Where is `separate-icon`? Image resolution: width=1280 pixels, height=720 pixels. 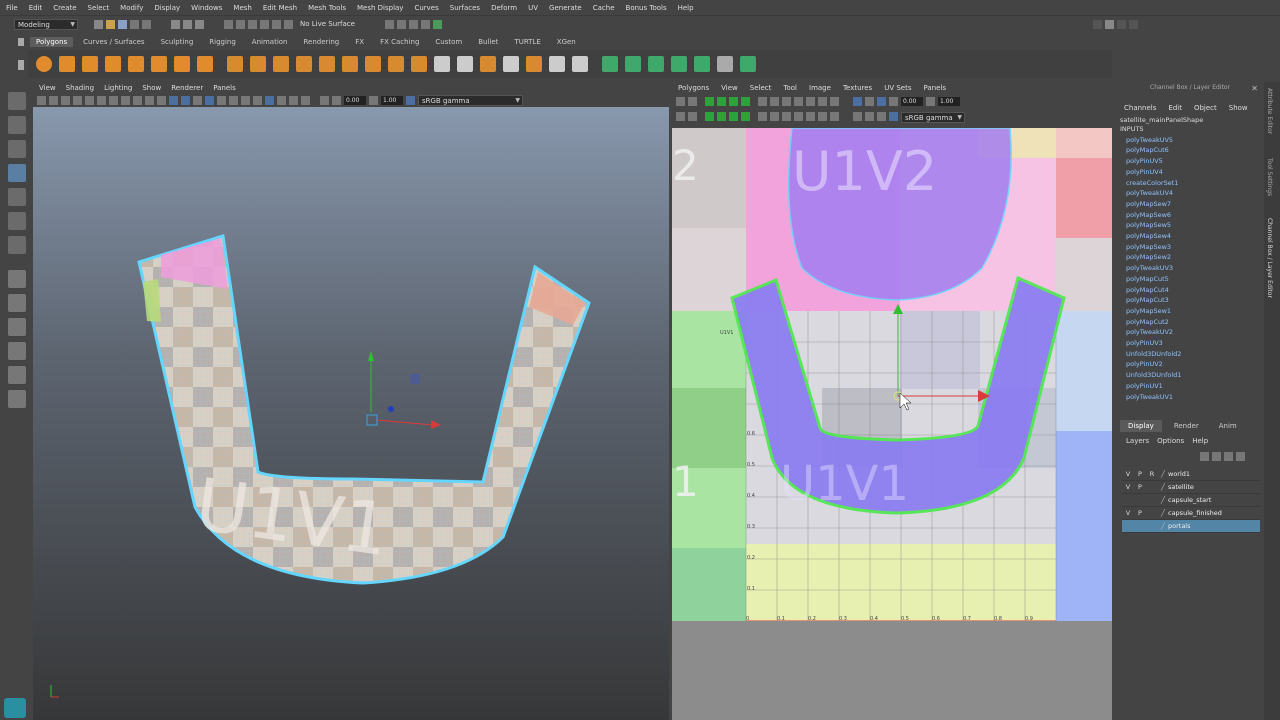 separate-icon is located at coordinates (258, 64).